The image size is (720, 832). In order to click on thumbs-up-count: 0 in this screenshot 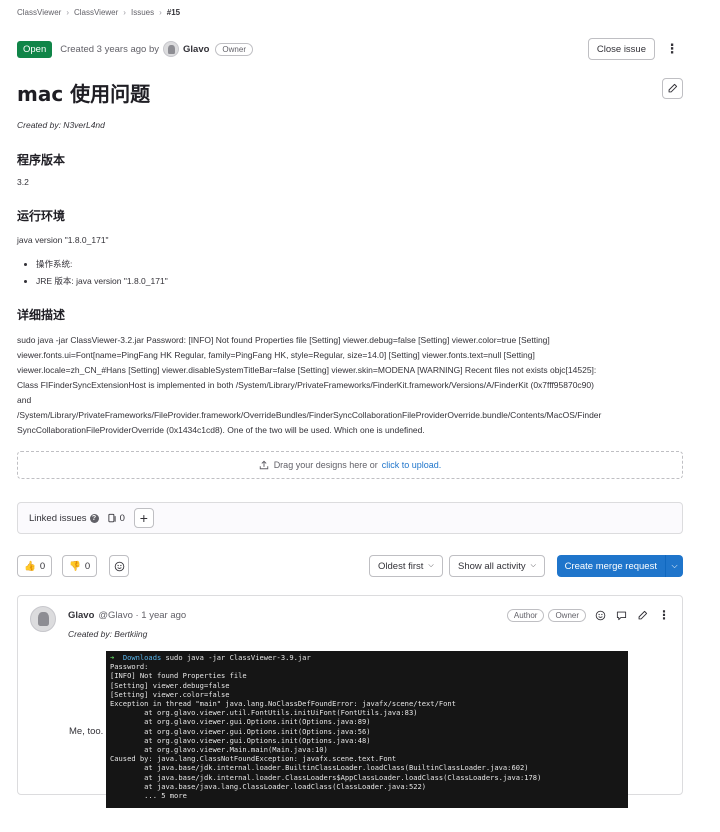, I will do `click(42, 566)`.